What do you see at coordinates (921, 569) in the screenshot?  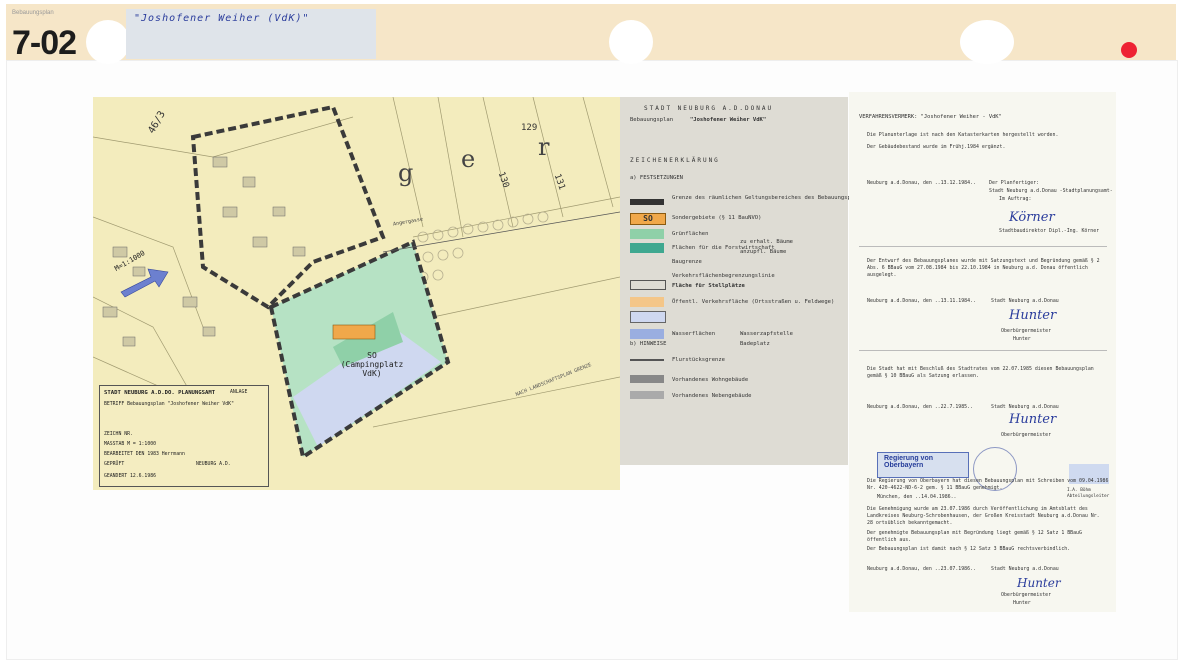 I see `proc-date-6: Neuburg a.d.Donau, den ..23.07.1986..` at bounding box center [921, 569].